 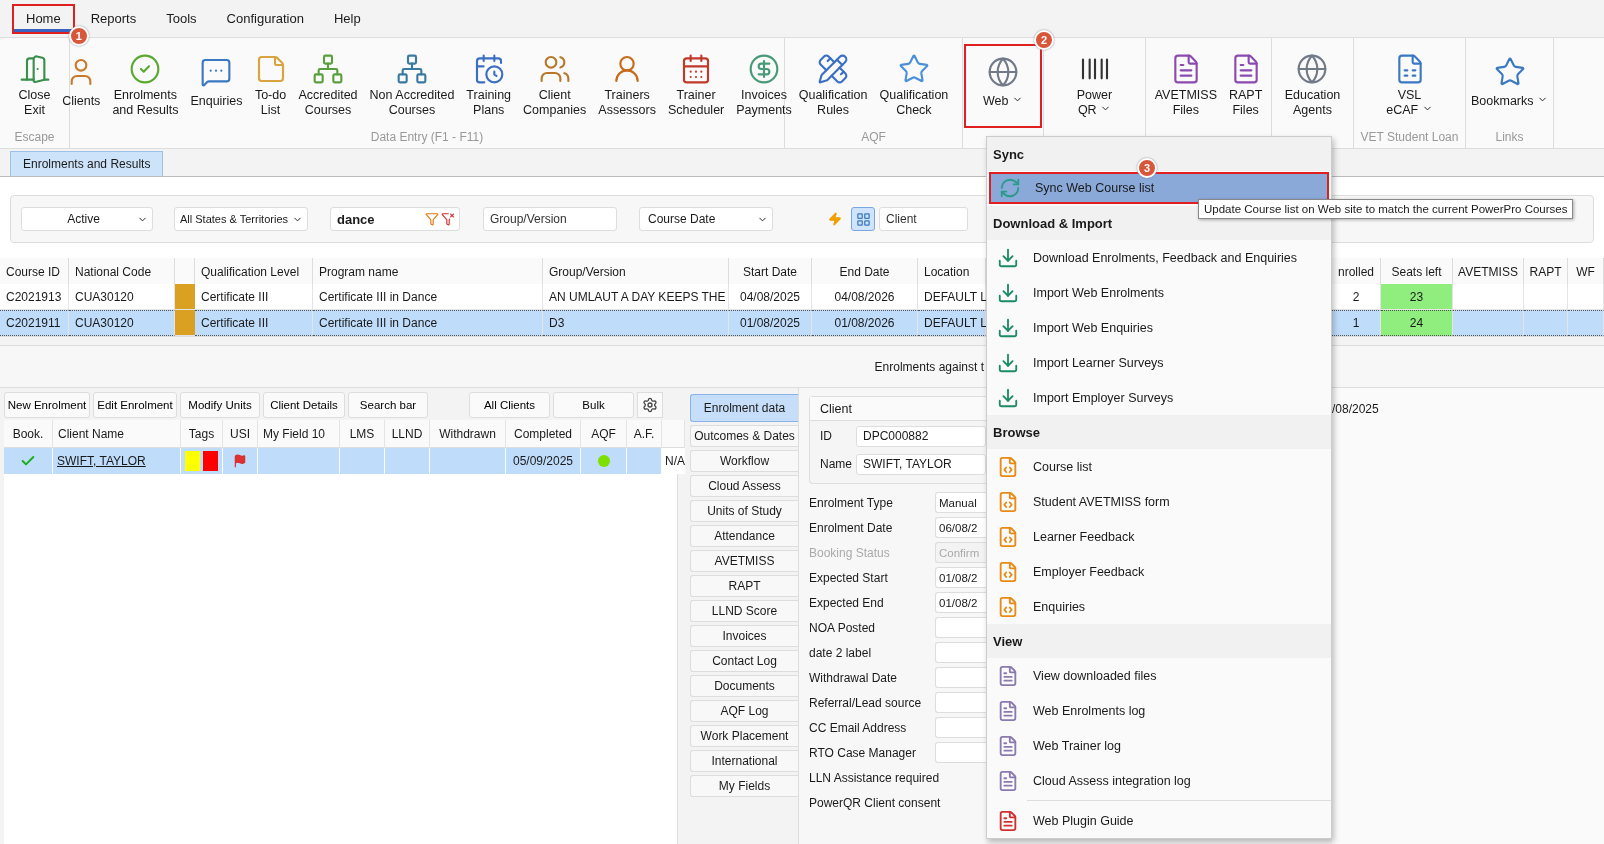 I want to click on ribbon-button: Enrolments and Results, so click(x=145, y=84).